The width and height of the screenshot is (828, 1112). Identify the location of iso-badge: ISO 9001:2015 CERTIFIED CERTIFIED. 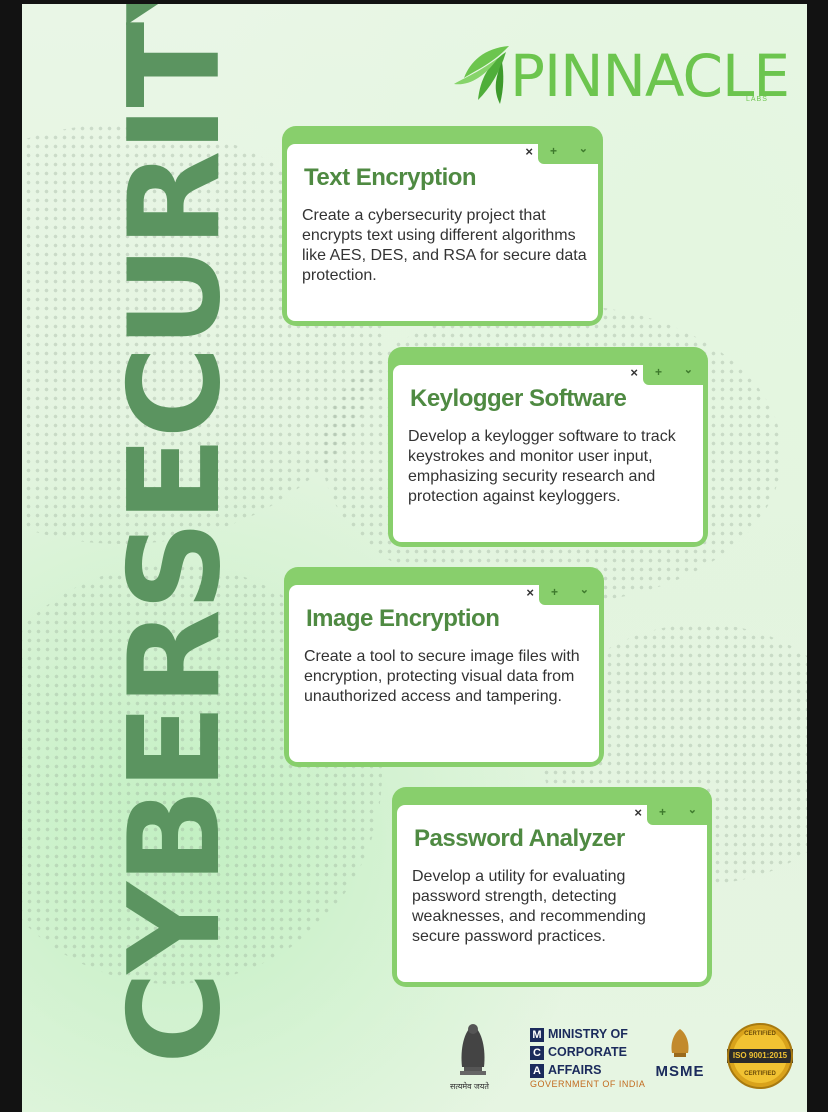
(760, 1058).